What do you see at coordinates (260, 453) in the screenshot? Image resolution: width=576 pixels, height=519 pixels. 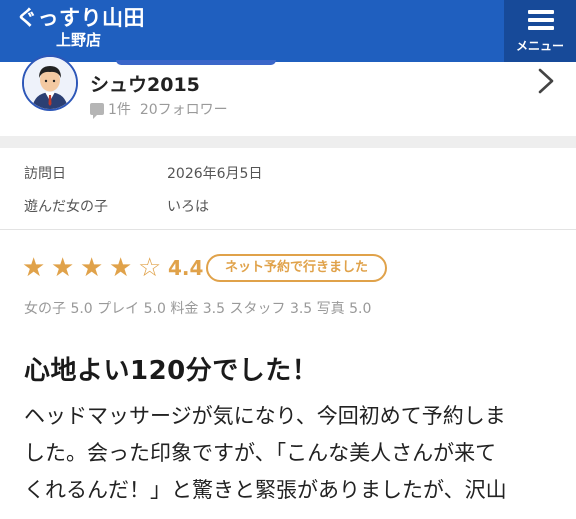 I see `review-body-line: した。会った印象ですが、「こんな美人さんが来て` at bounding box center [260, 453].